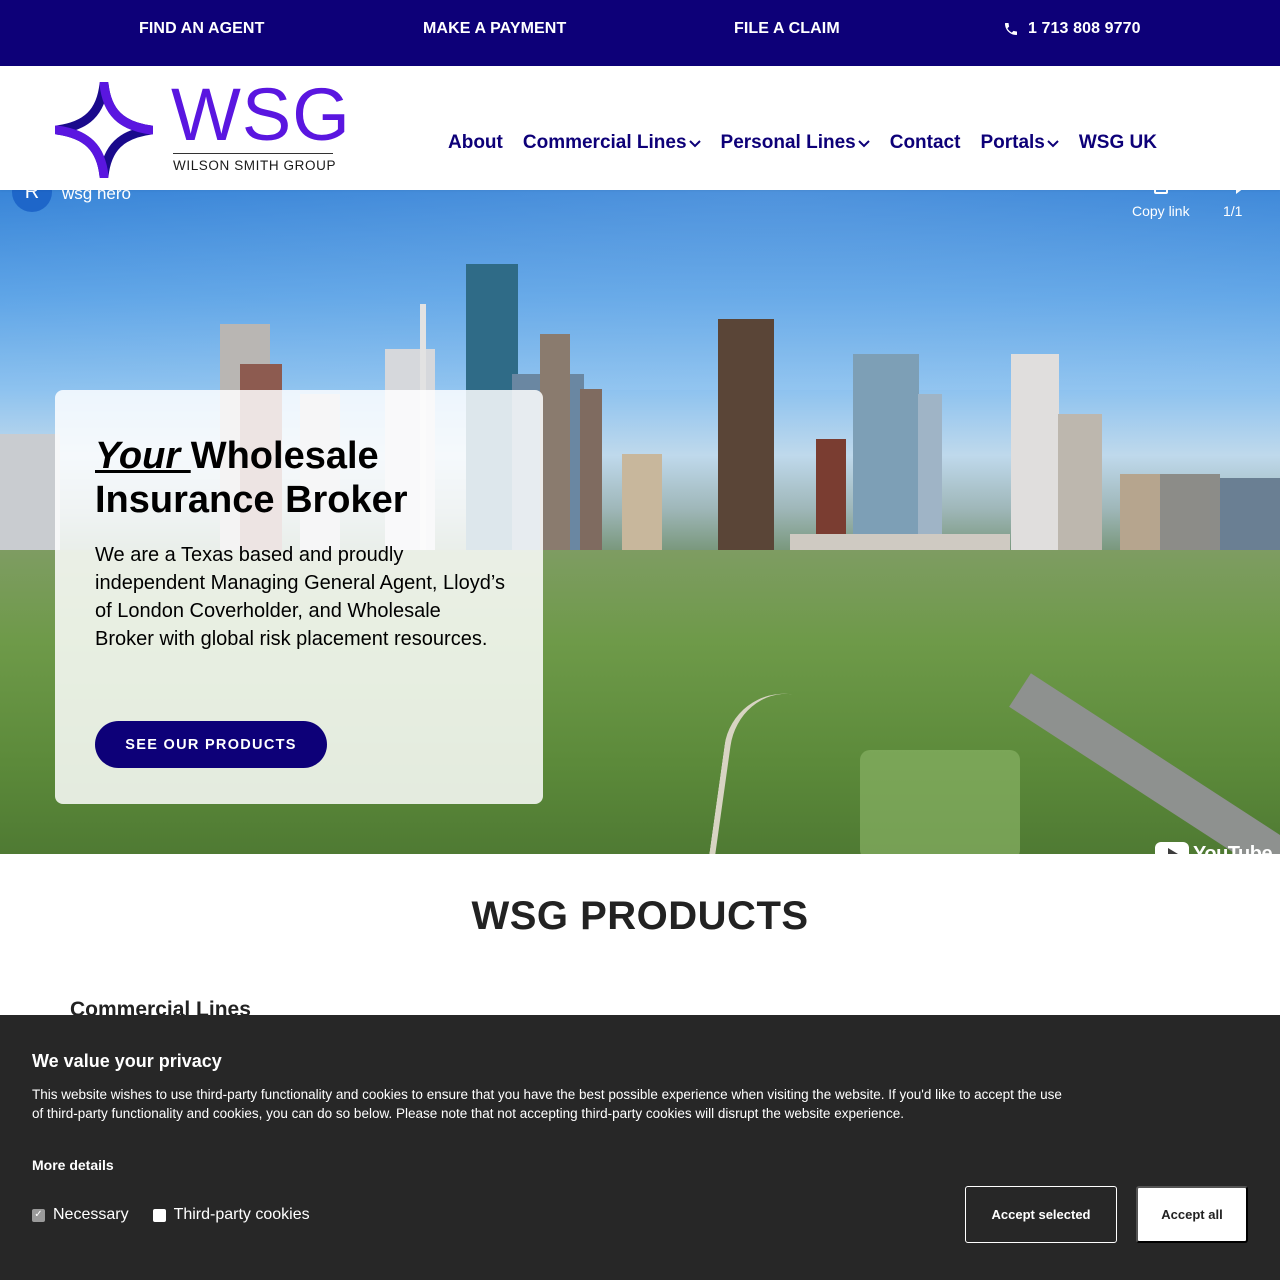 The width and height of the screenshot is (1280, 1280). I want to click on wsg-logo: WSG WILSON SMITH GROUP, so click(202, 128).